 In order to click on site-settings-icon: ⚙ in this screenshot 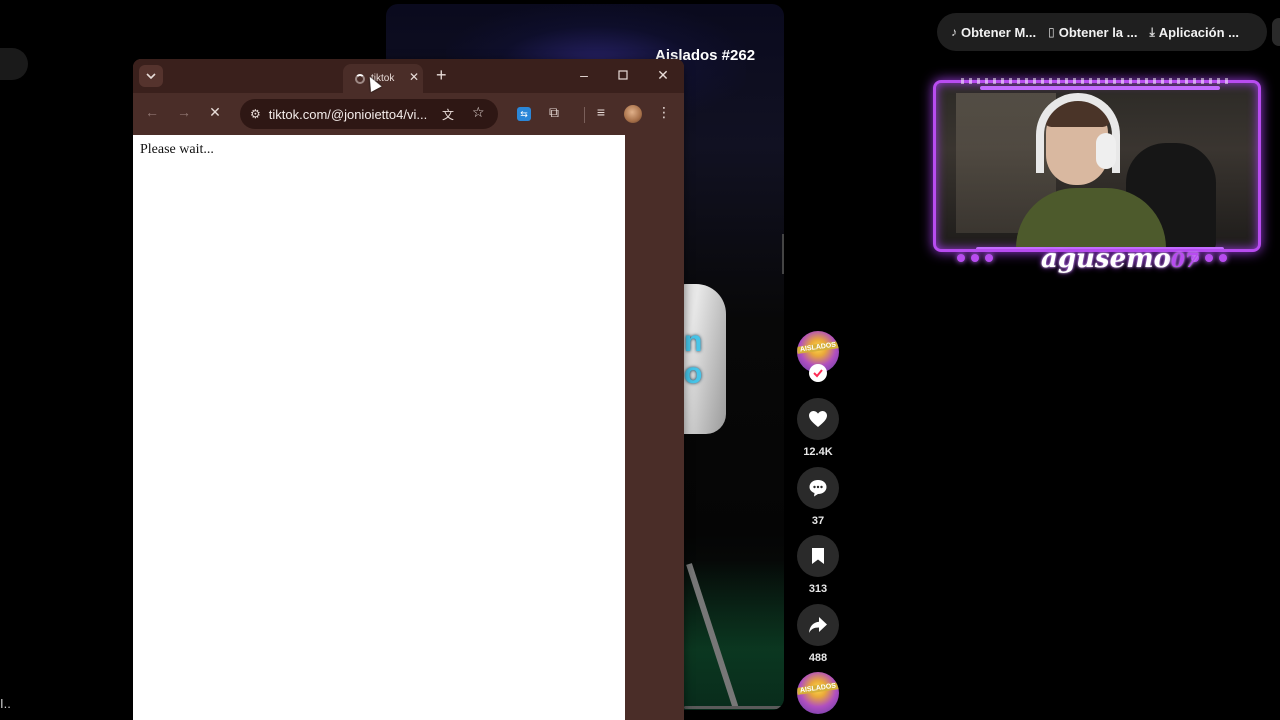, I will do `click(255, 114)`.